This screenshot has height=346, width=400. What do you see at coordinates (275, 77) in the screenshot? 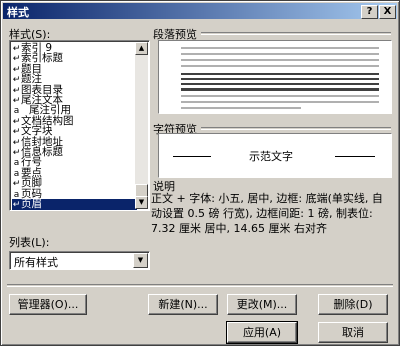
I see `paragraph-preview` at bounding box center [275, 77].